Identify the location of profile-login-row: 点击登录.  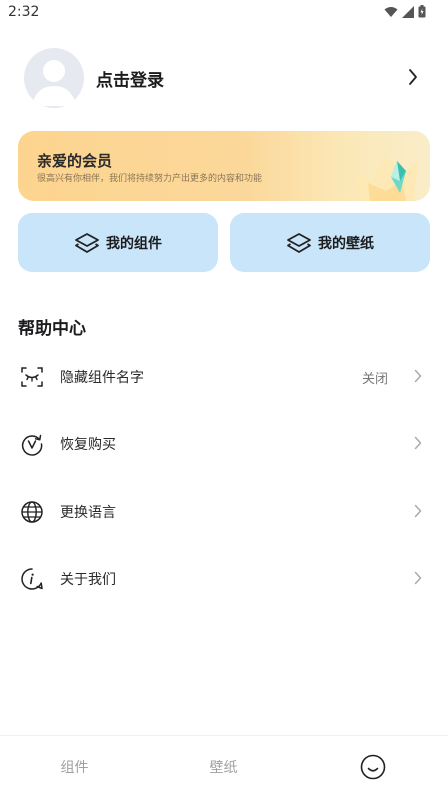
(224, 78).